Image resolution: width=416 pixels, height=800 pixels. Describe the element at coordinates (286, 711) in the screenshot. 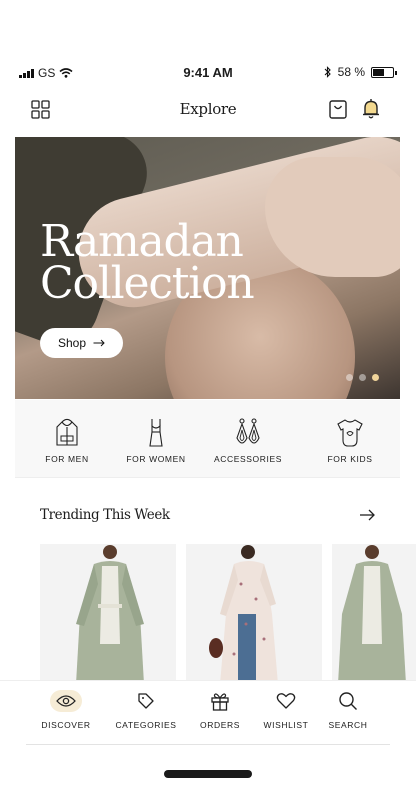

I see `tab-wishlist: WISHLIST` at that location.